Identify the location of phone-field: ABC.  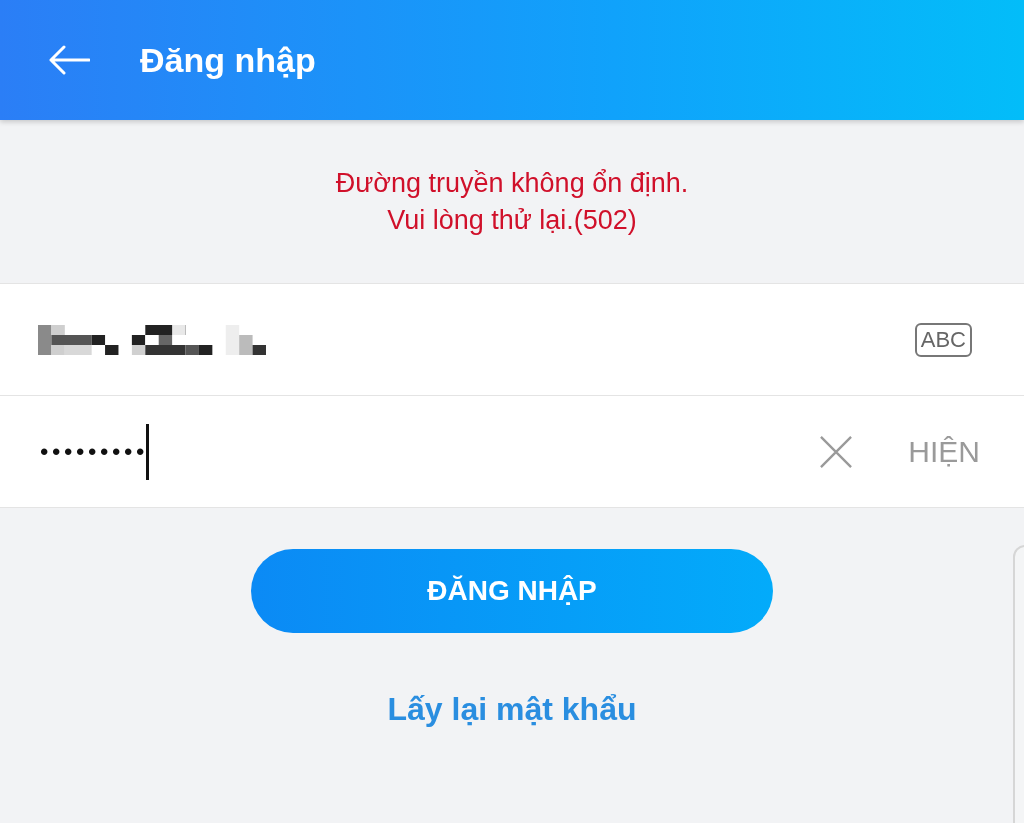
(512, 339).